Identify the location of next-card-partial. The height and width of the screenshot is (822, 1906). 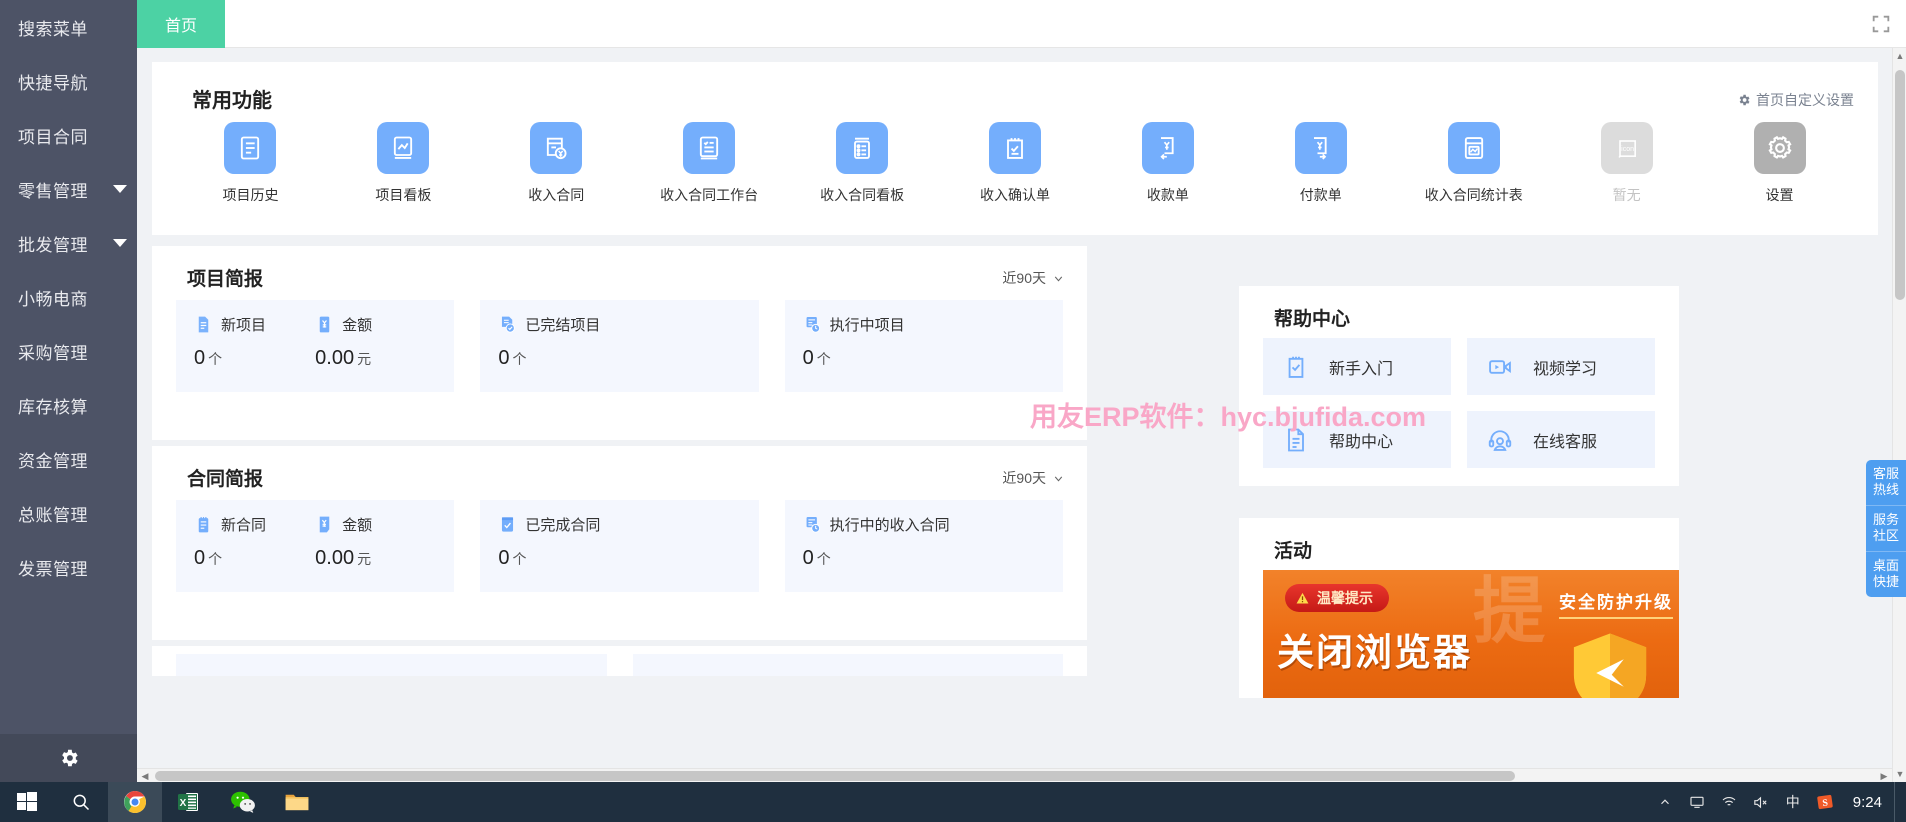
(619, 661).